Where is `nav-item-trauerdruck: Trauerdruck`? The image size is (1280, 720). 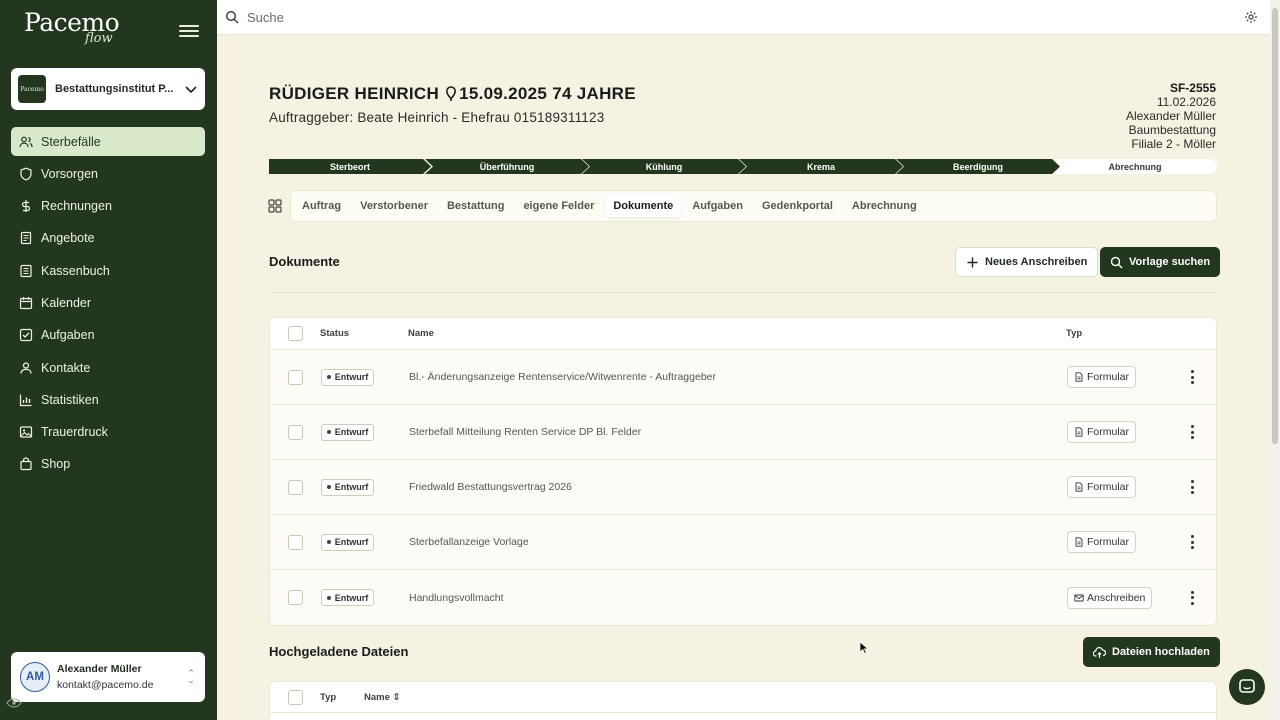 nav-item-trauerdruck: Trauerdruck is located at coordinates (108, 432).